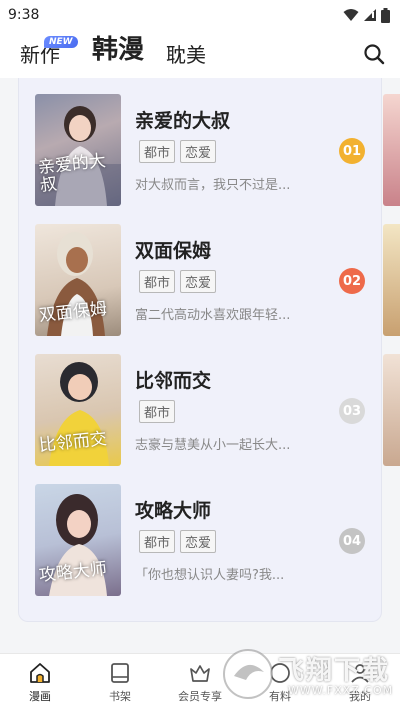 This screenshot has height=710, width=400. I want to click on list-item: 亲爱的大叔 亲爱的大叔 都市 恋爱 对大叔而言，我只不过是... 01, so click(200, 150).